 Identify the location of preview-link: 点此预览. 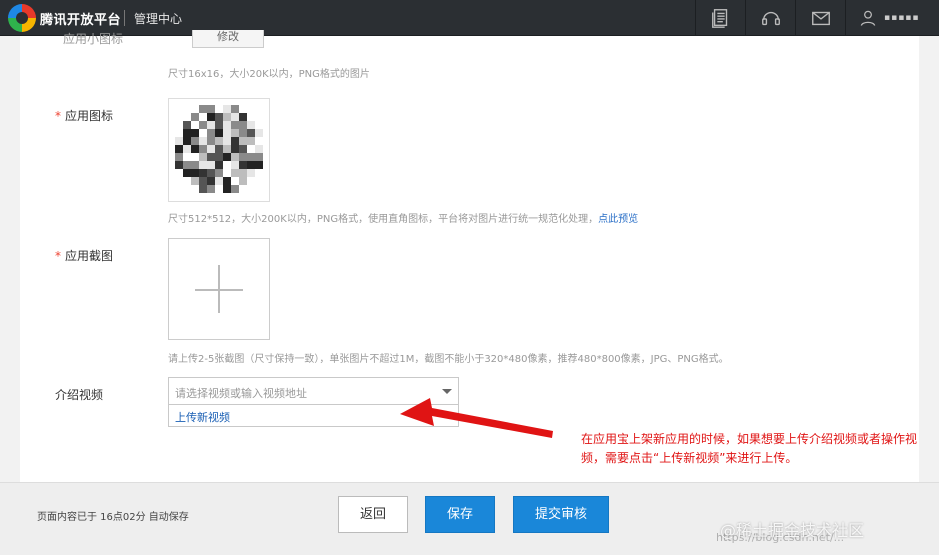
(618, 219).